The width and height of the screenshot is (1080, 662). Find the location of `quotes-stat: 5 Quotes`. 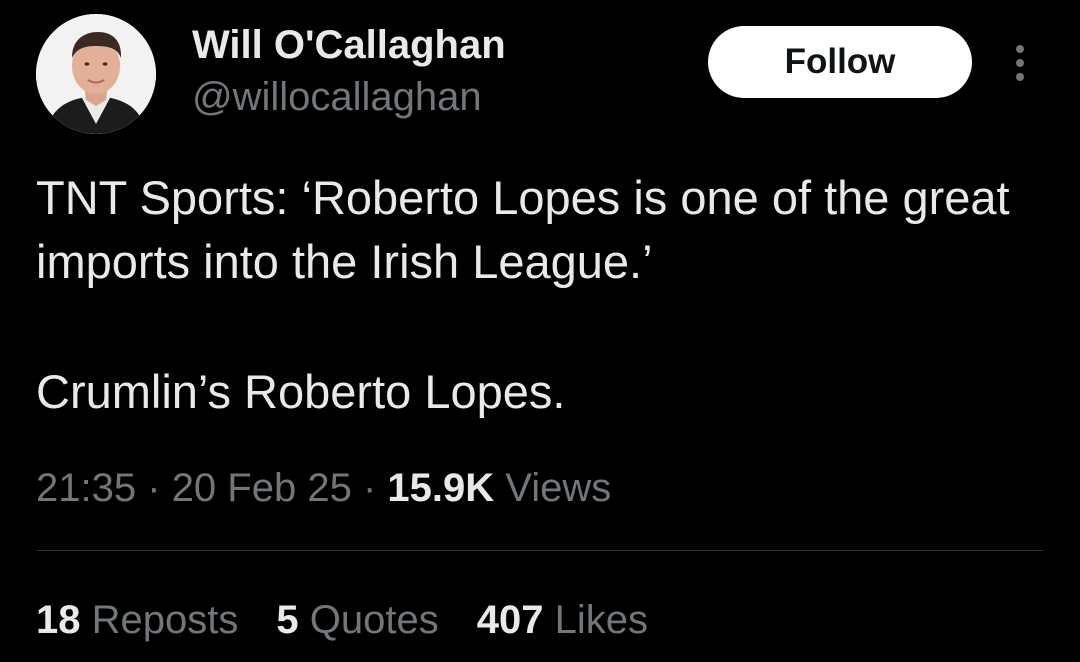

quotes-stat: 5 Quotes is located at coordinates (357, 620).